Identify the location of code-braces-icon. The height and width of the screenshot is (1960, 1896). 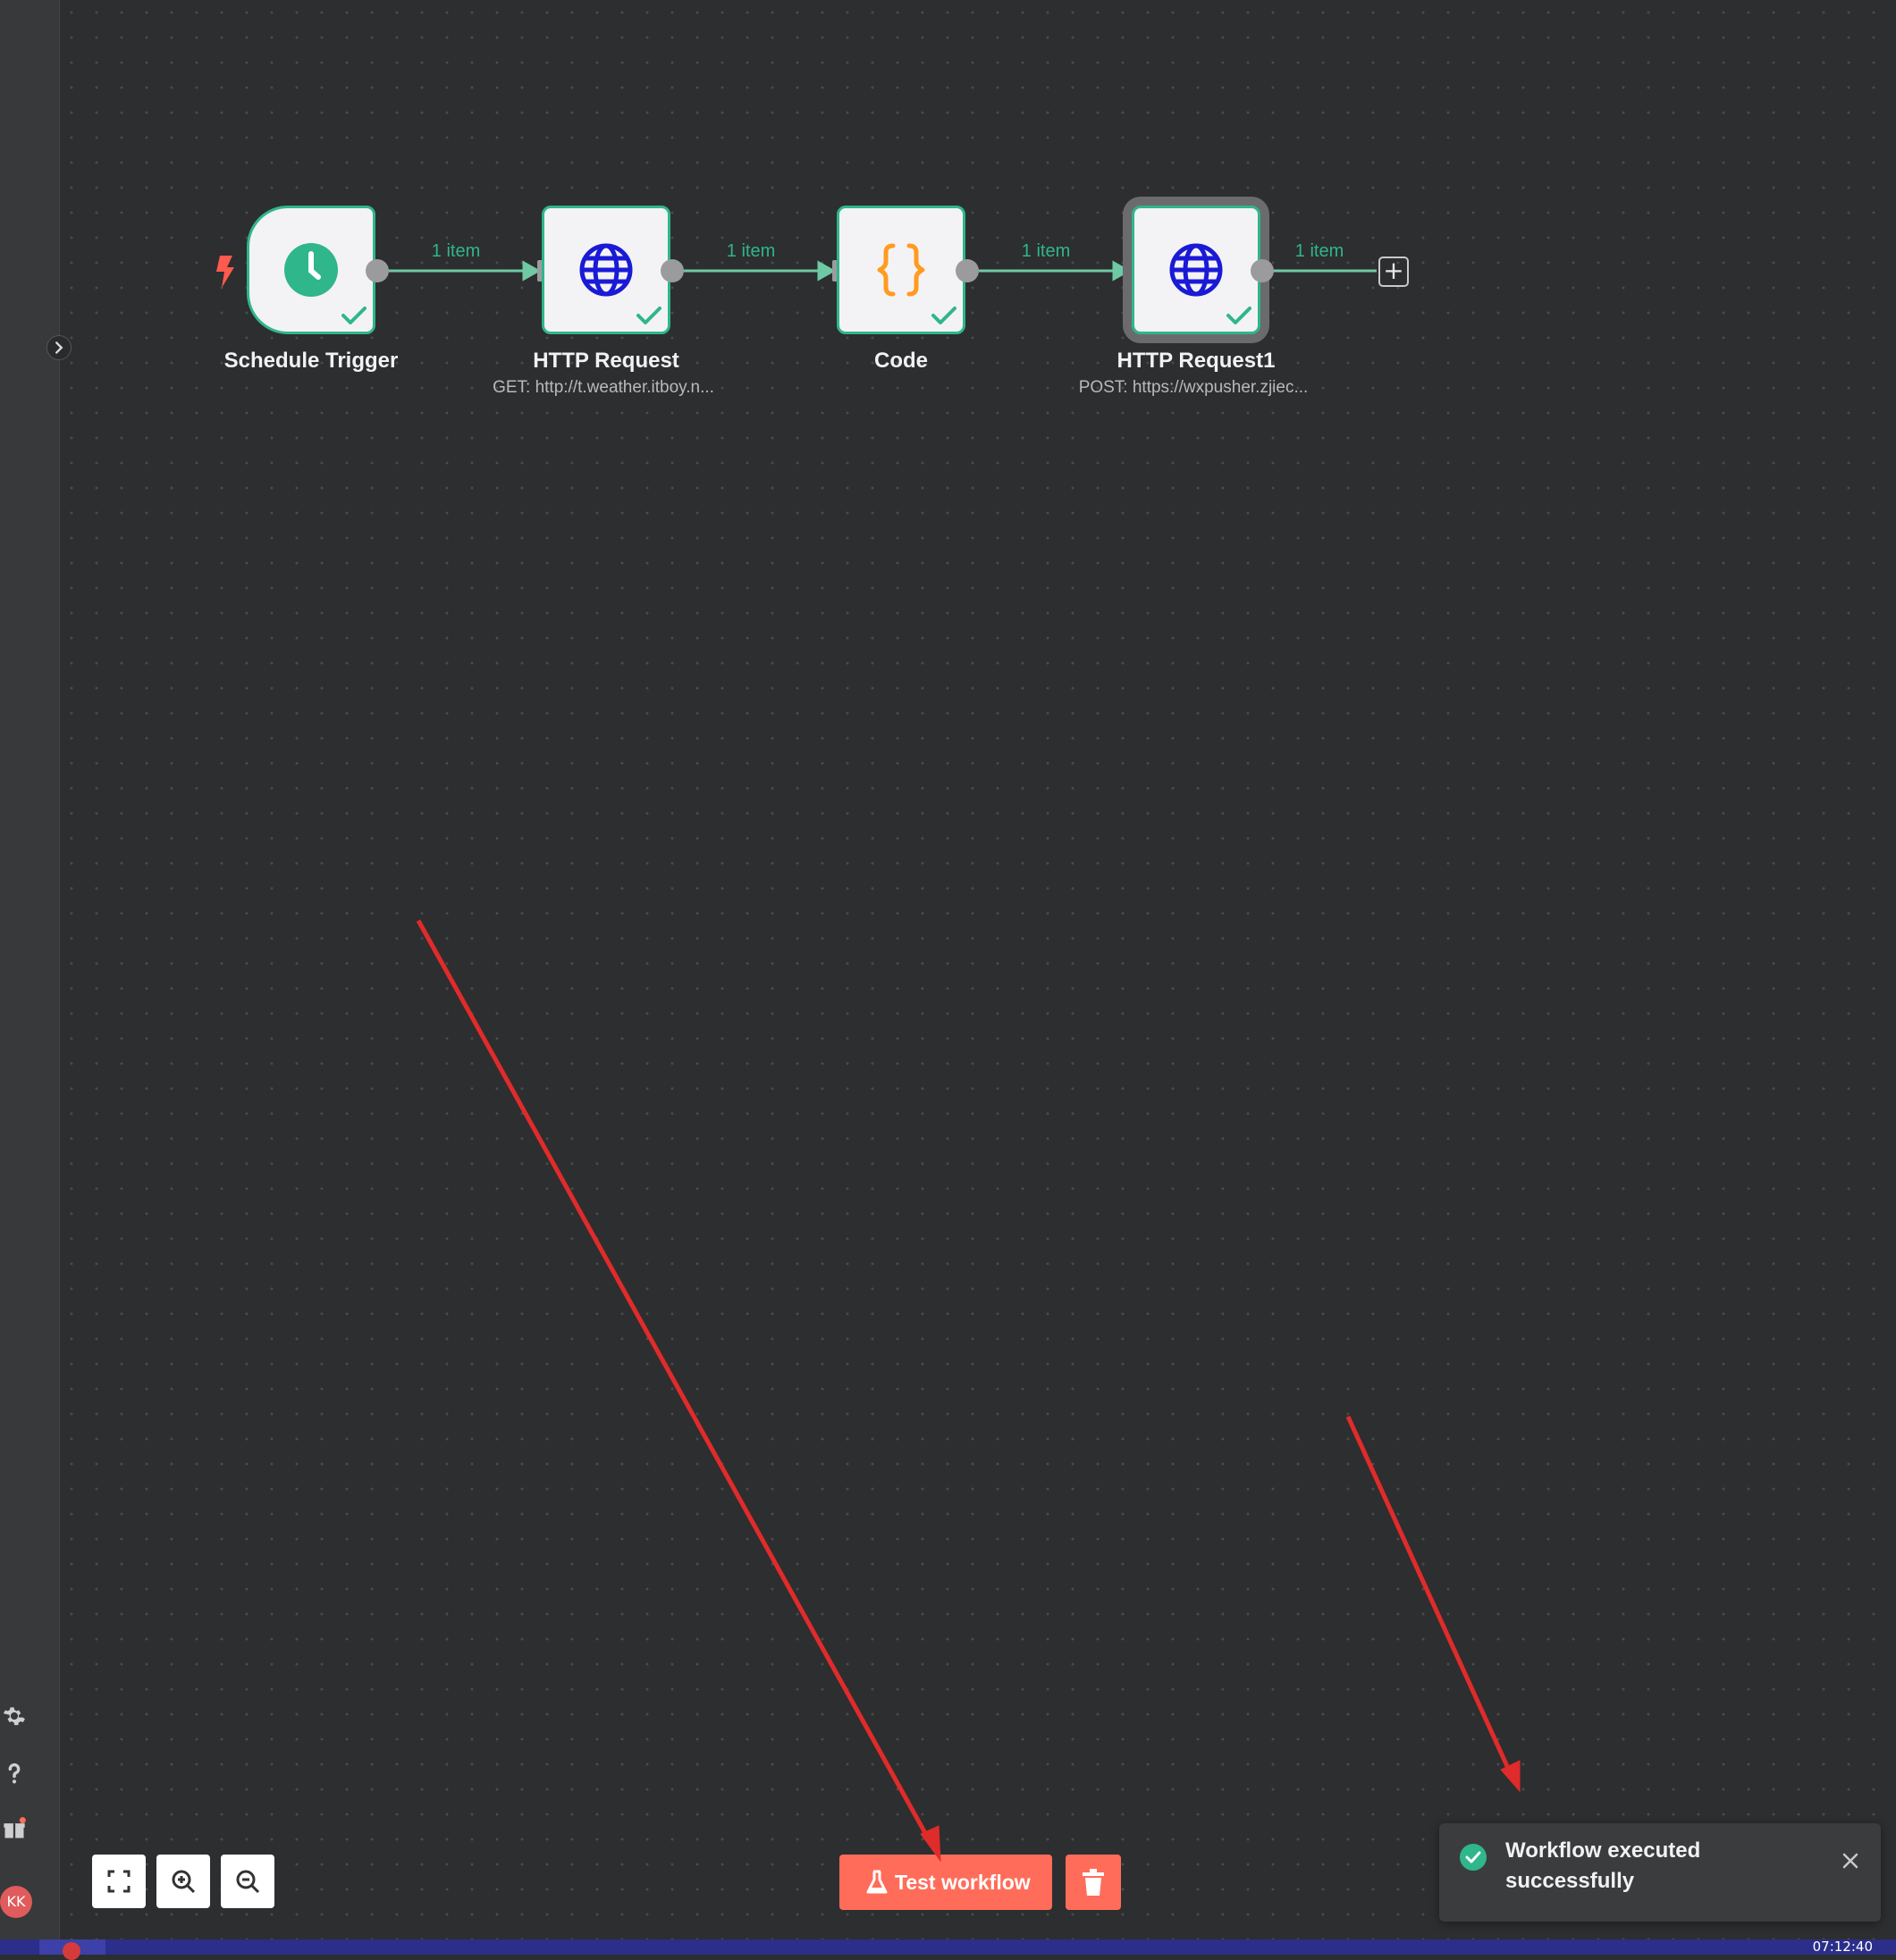
(901, 270).